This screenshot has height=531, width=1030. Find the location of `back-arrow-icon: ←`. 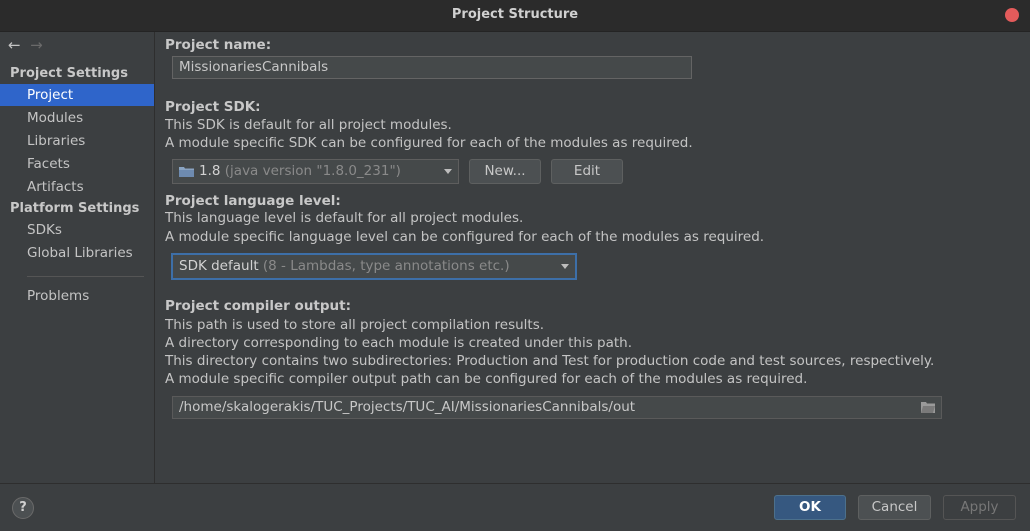

back-arrow-icon: ← is located at coordinates (17, 45).